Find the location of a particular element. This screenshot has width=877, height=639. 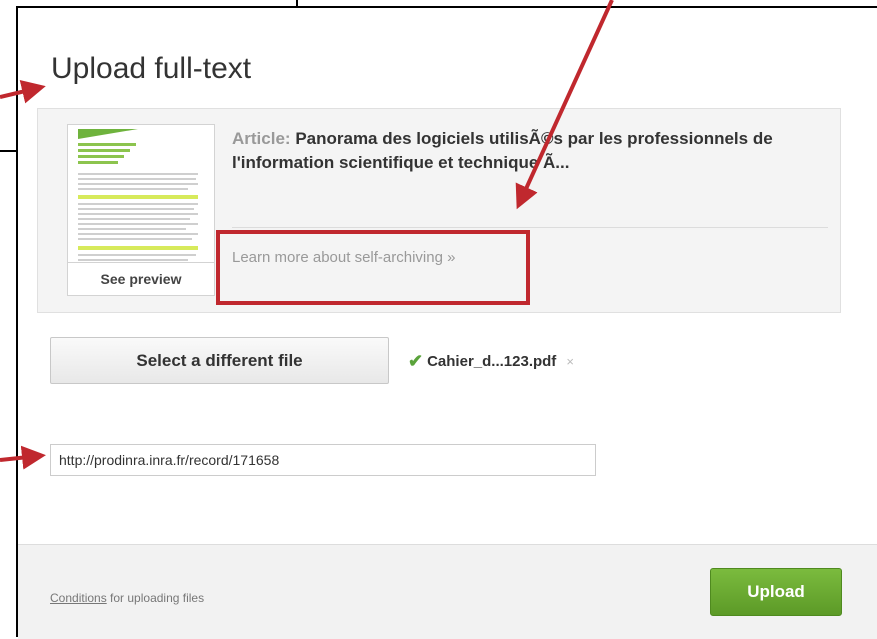

remove-file-icon: × is located at coordinates (570, 361).